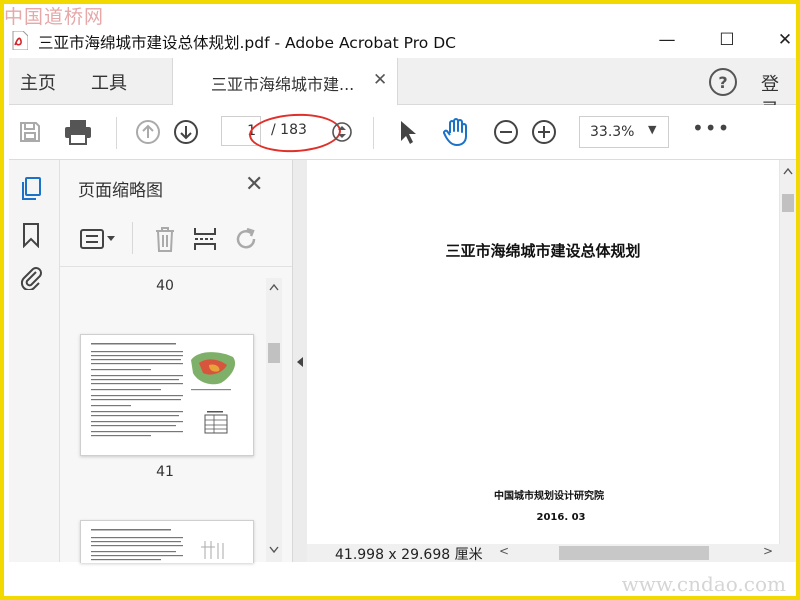  Describe the element at coordinates (54, 17) in the screenshot. I see `watermark-top-left: 中国道桥网` at that location.